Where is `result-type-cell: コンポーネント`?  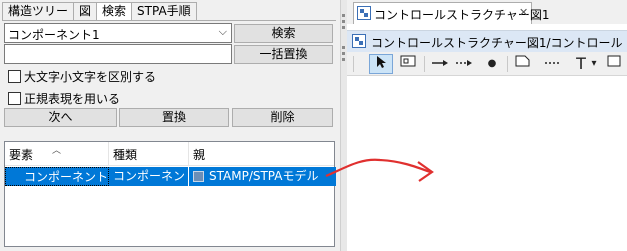 result-type-cell: コンポーネント is located at coordinates (149, 176).